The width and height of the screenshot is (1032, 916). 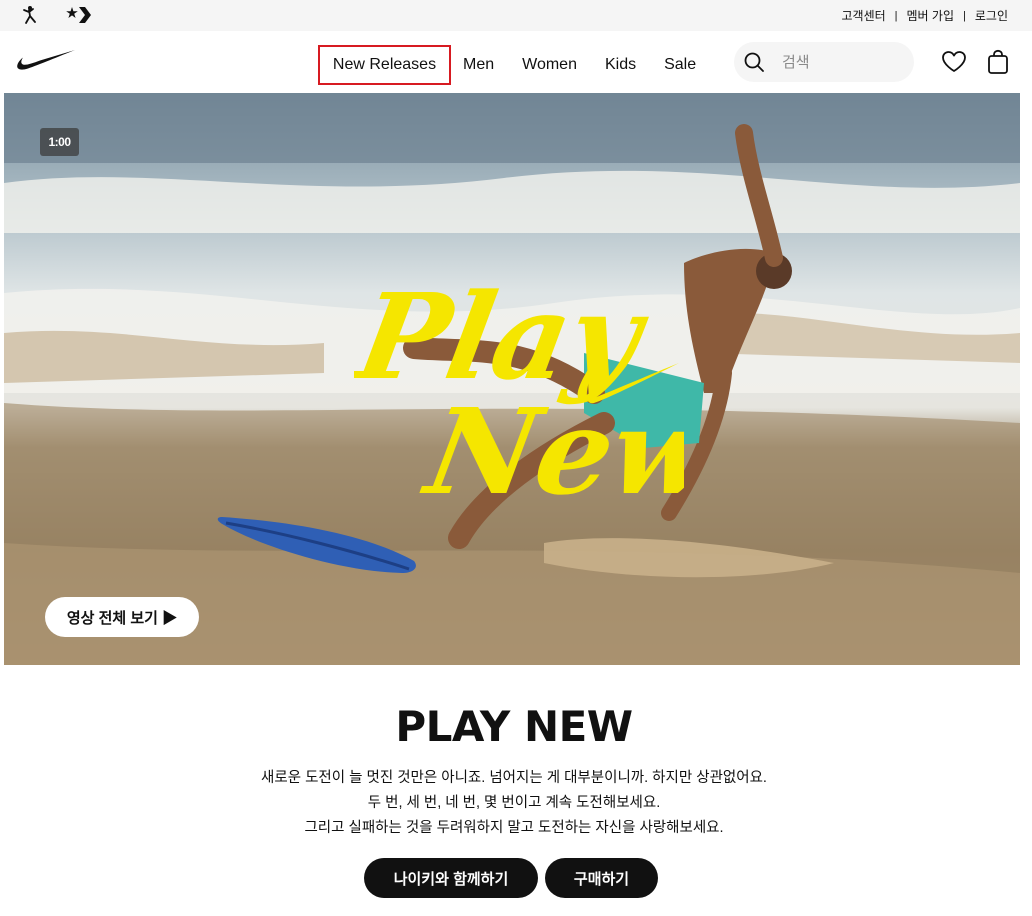 I want to click on jordan-jumpman-icon, so click(x=29, y=15).